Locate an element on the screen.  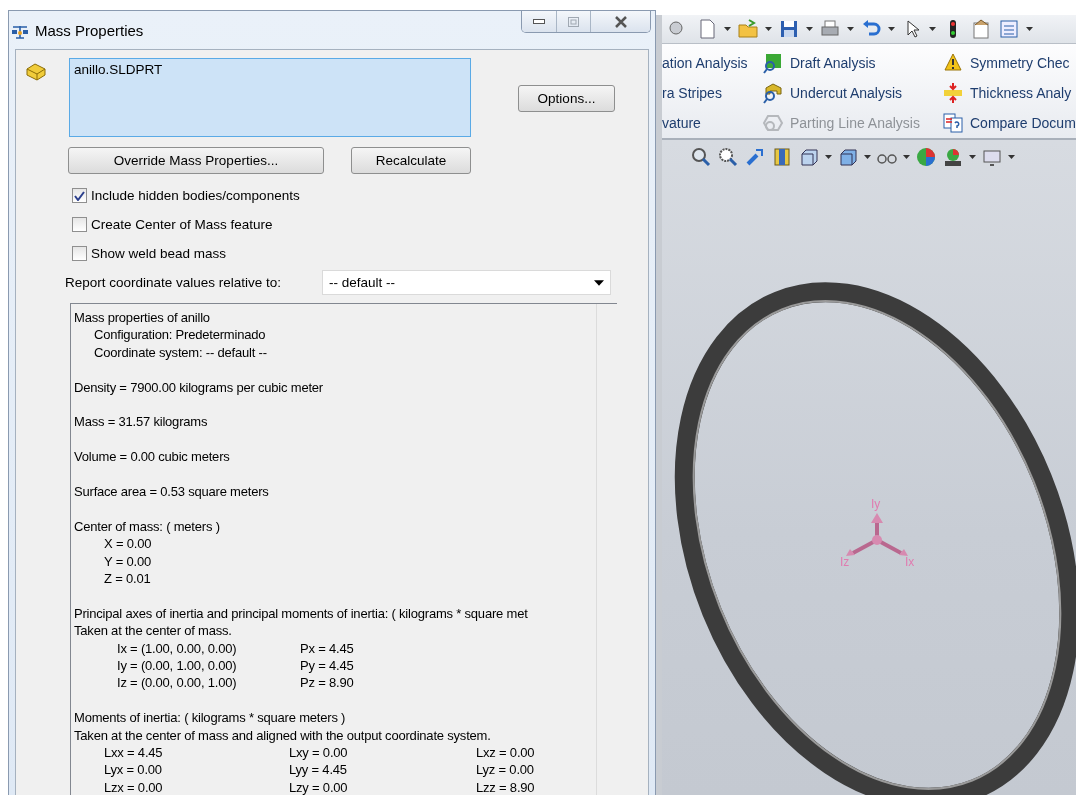
axis-label: Iy is located at coordinates (876, 504).